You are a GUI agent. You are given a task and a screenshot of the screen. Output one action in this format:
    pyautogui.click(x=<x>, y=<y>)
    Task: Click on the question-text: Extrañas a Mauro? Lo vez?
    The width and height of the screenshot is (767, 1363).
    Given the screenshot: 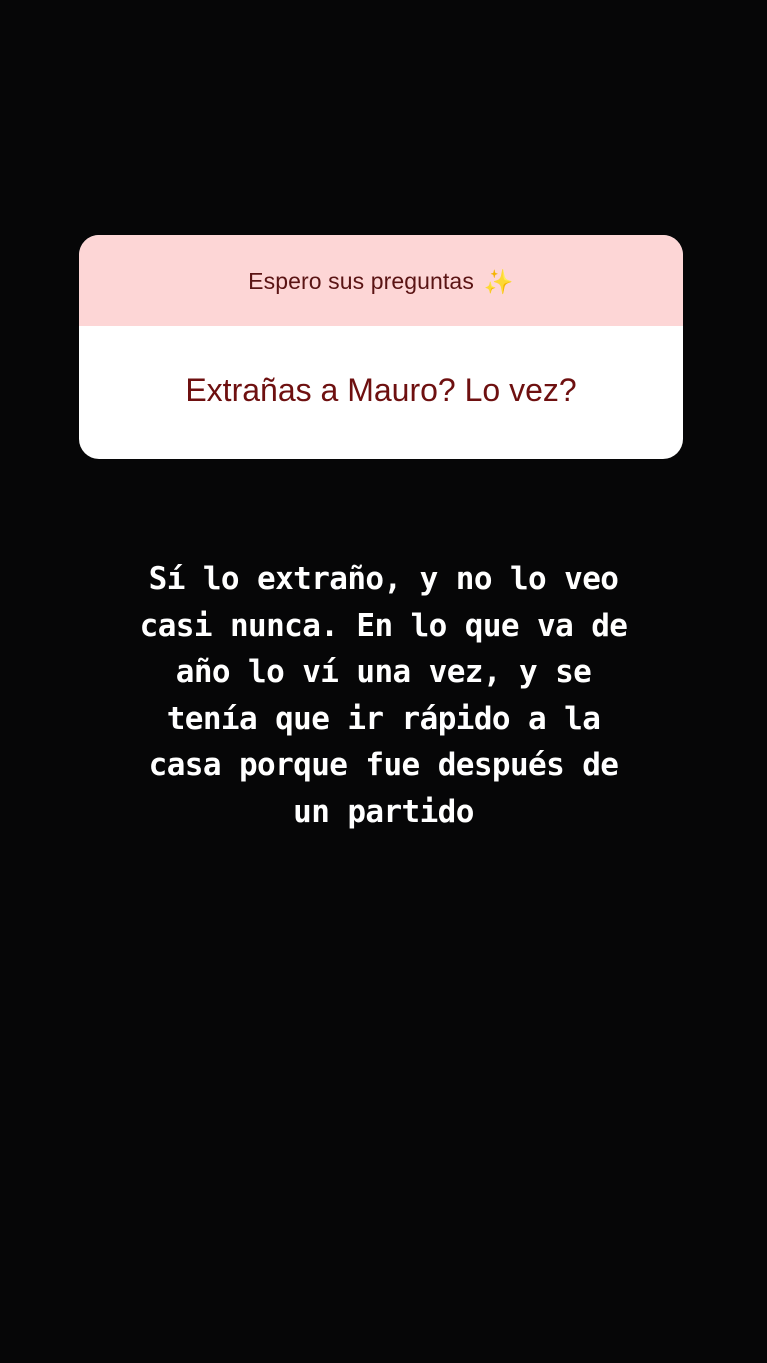 What is the action you would take?
    pyautogui.click(x=381, y=390)
    